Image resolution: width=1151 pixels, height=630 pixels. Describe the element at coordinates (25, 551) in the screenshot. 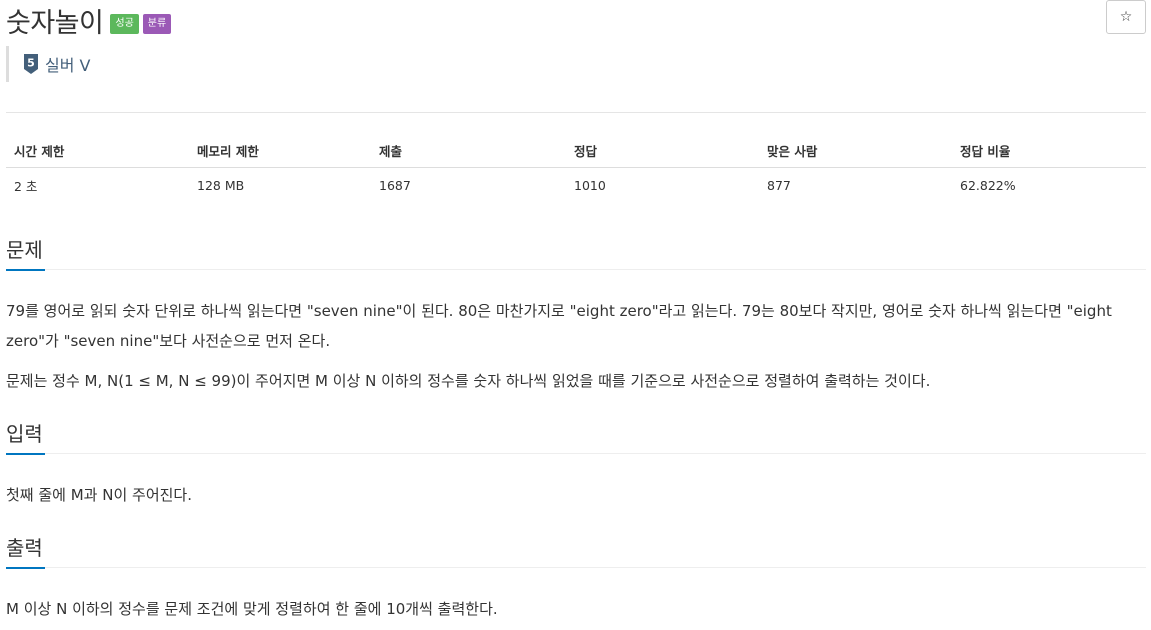

I see `output-section-title: 출력` at that location.